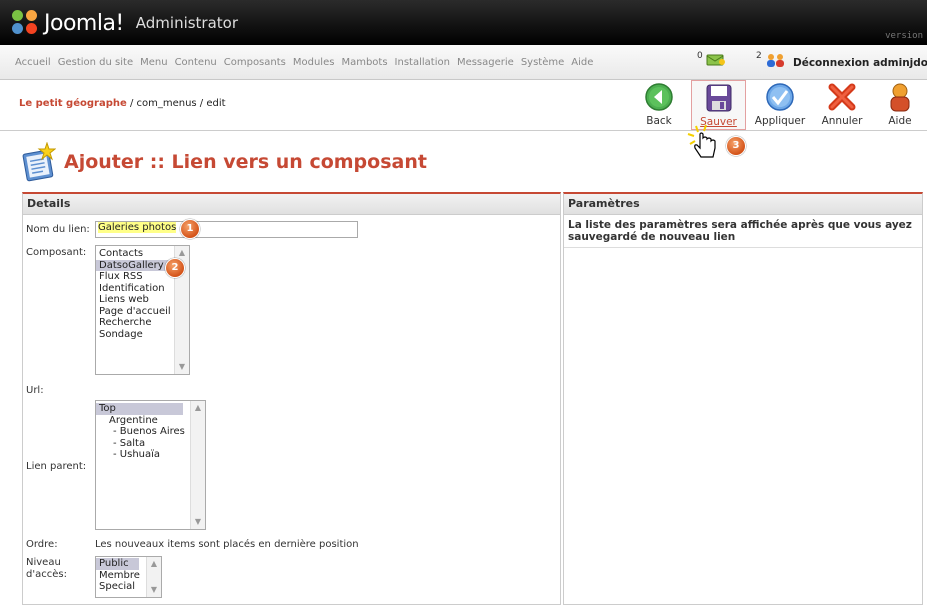 Image resolution: width=927 pixels, height=605 pixels. What do you see at coordinates (46, 574) in the screenshot?
I see `access-label-line2: d'accès:` at bounding box center [46, 574].